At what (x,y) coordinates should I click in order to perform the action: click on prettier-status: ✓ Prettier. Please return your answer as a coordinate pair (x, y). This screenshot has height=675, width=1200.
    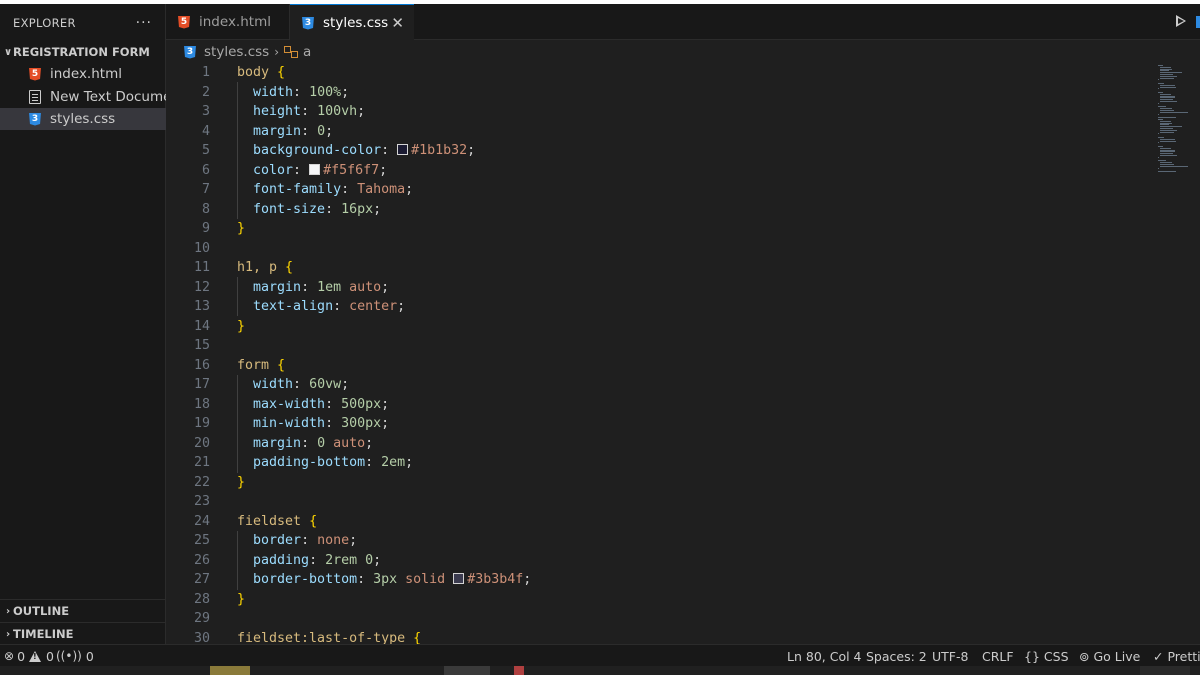
    Looking at the image, I should click on (1176, 656).